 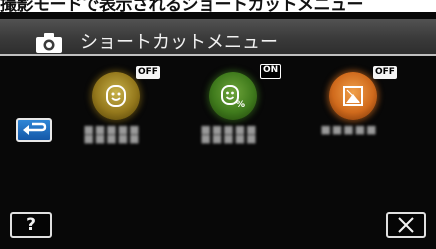 I want to click on title-bar: ショートカットメニュー, so click(x=218, y=36).